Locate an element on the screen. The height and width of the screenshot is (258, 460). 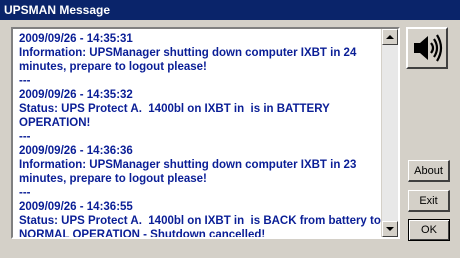
speaker-icon is located at coordinates (428, 48).